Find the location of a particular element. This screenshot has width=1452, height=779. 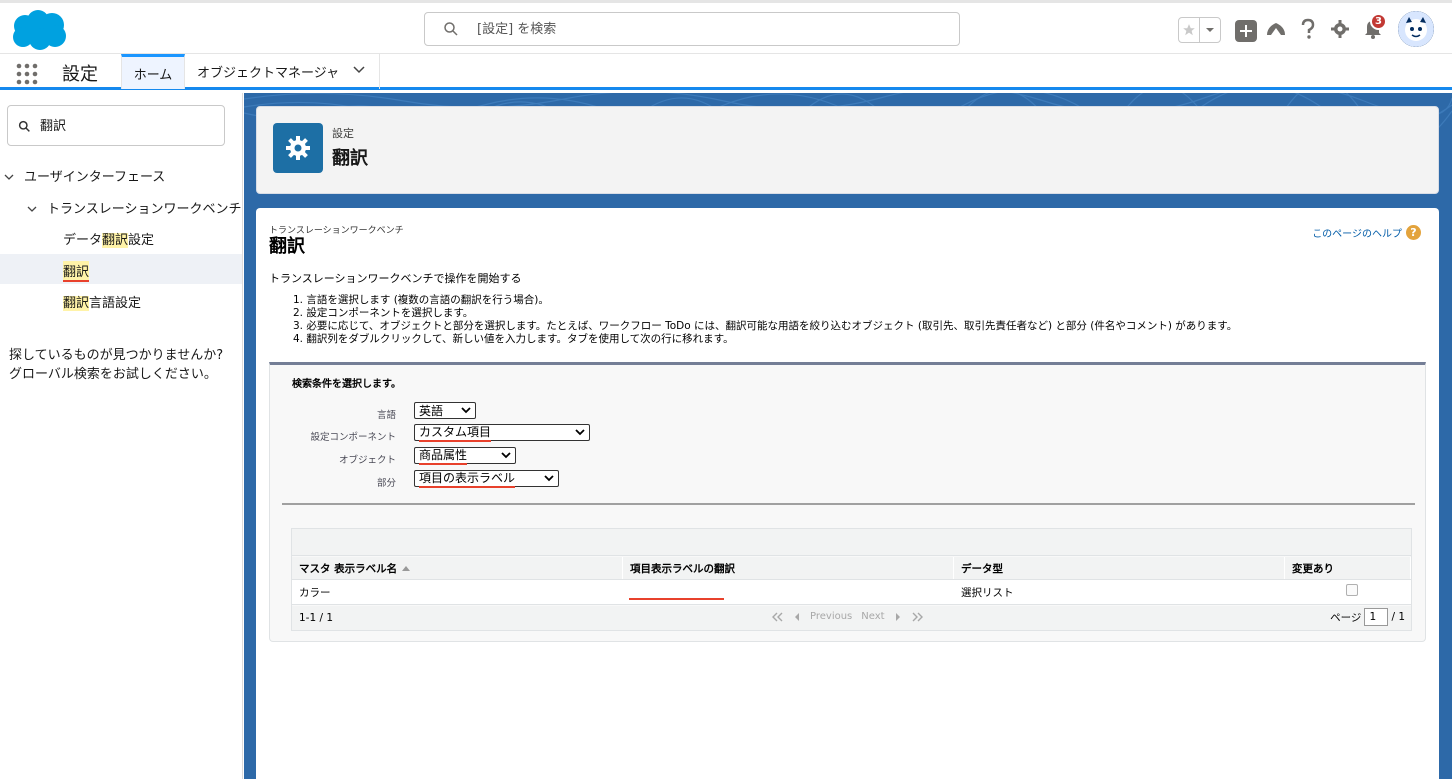

sidebar-item-translation-language-settings: 翻訳言語設定 is located at coordinates (102, 301).